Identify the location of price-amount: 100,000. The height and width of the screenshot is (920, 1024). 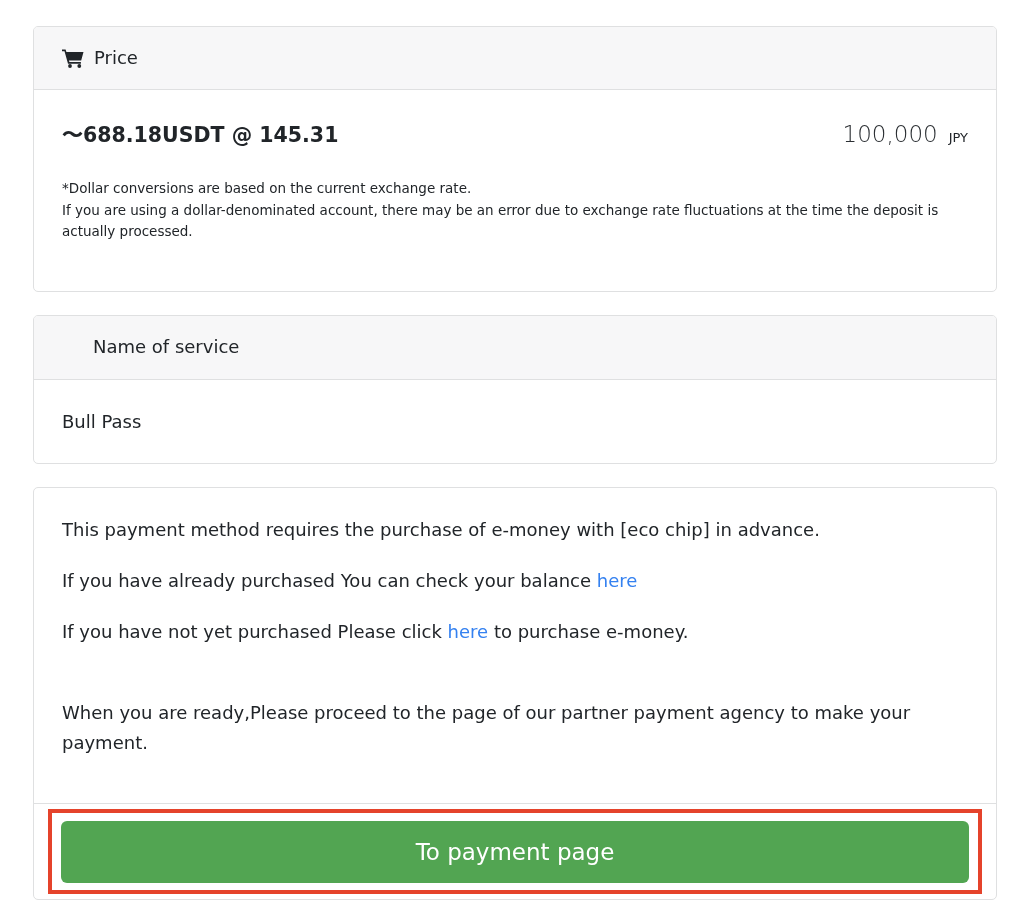
(890, 134).